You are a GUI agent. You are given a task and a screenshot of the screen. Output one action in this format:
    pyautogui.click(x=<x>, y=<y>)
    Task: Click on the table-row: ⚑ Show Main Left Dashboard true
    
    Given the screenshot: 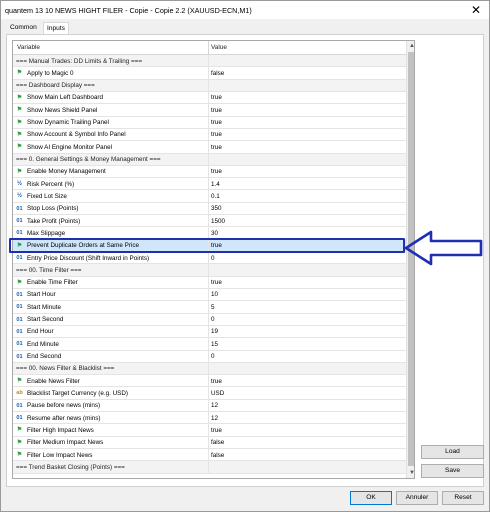 What is the action you would take?
    pyautogui.click(x=209, y=98)
    